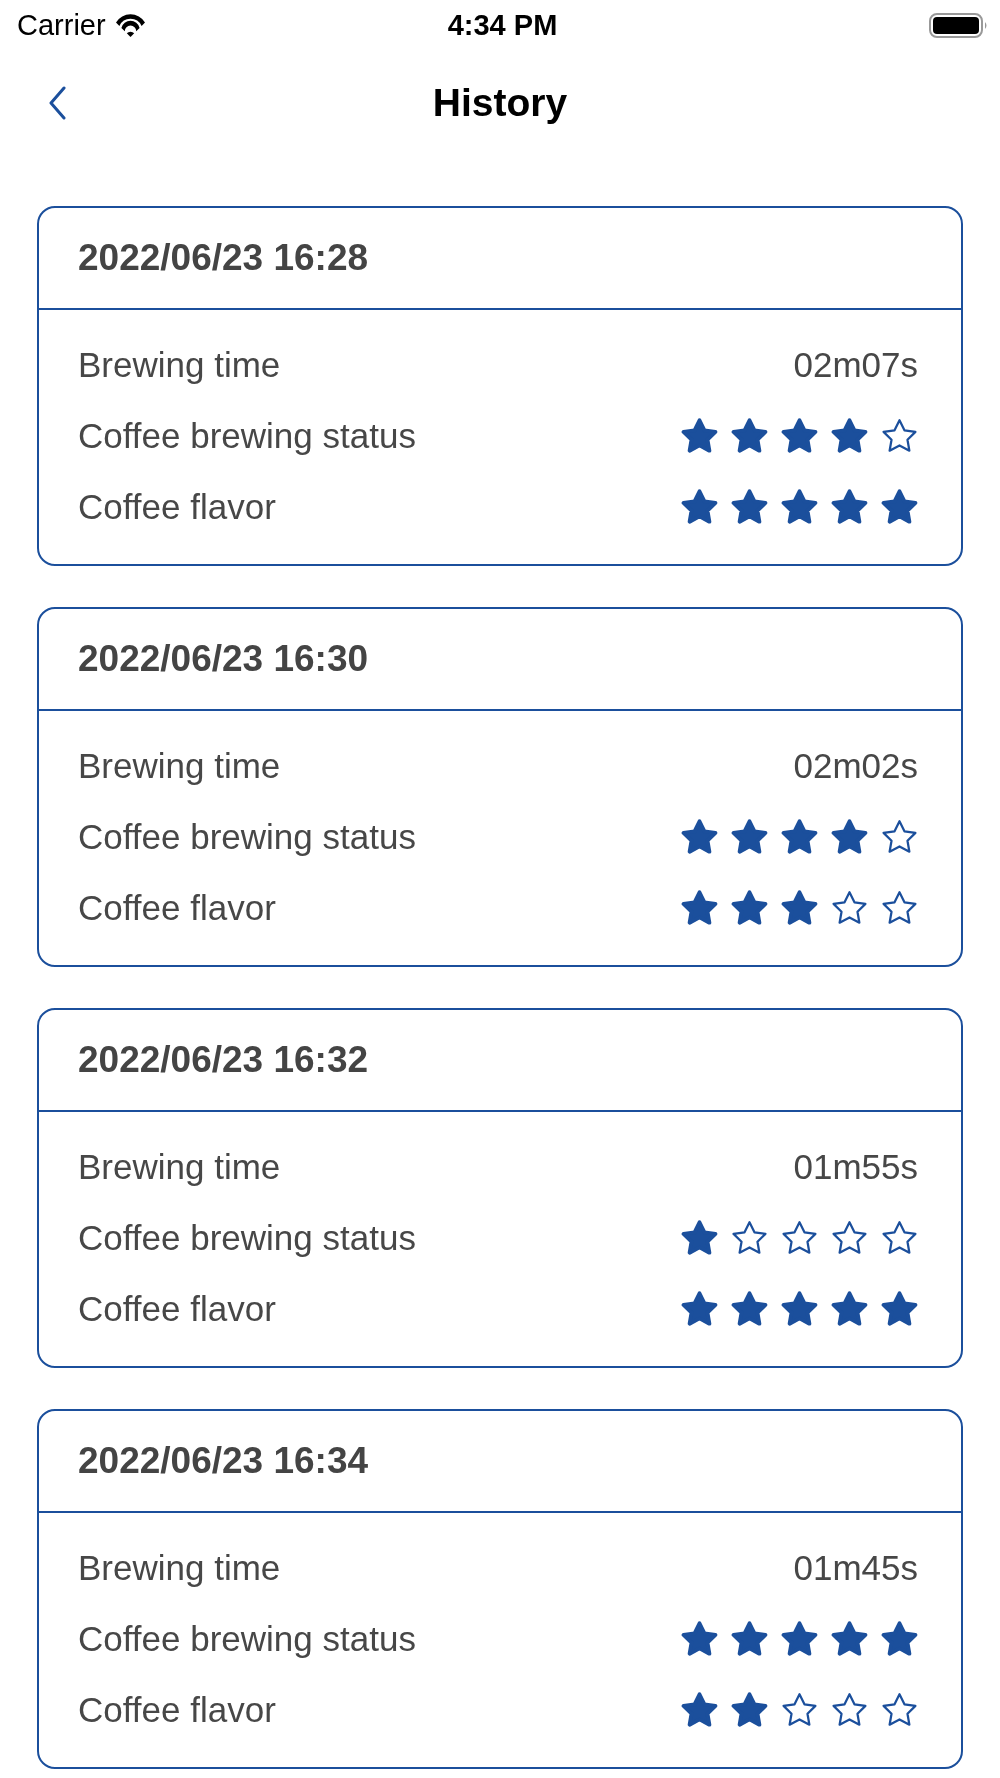  I want to click on chevron-left-icon, so click(57, 102).